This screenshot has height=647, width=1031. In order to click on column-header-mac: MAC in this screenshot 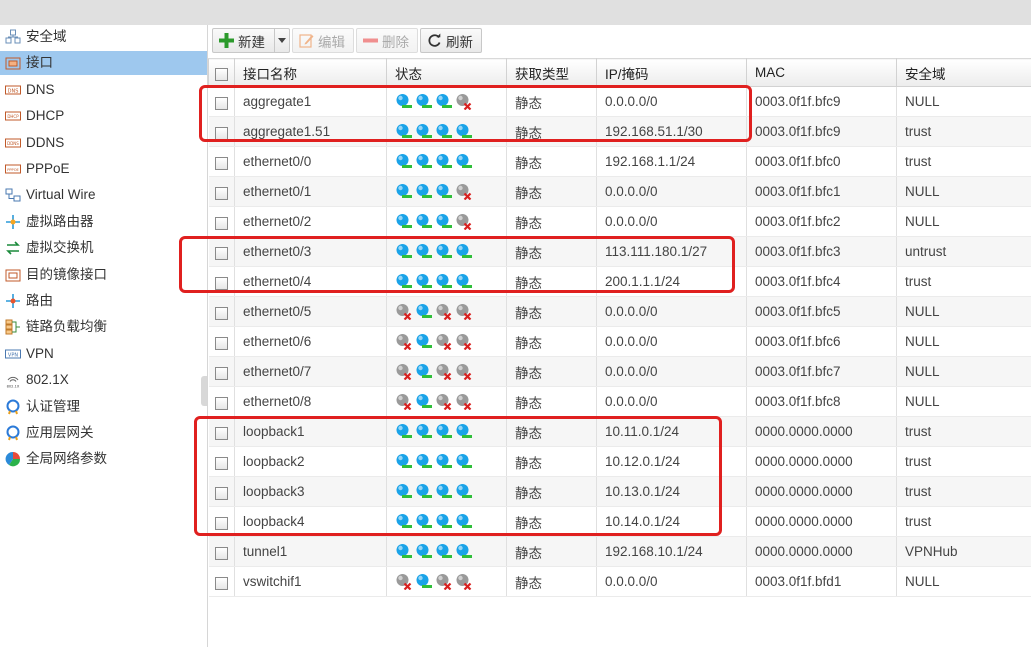, I will do `click(821, 72)`.